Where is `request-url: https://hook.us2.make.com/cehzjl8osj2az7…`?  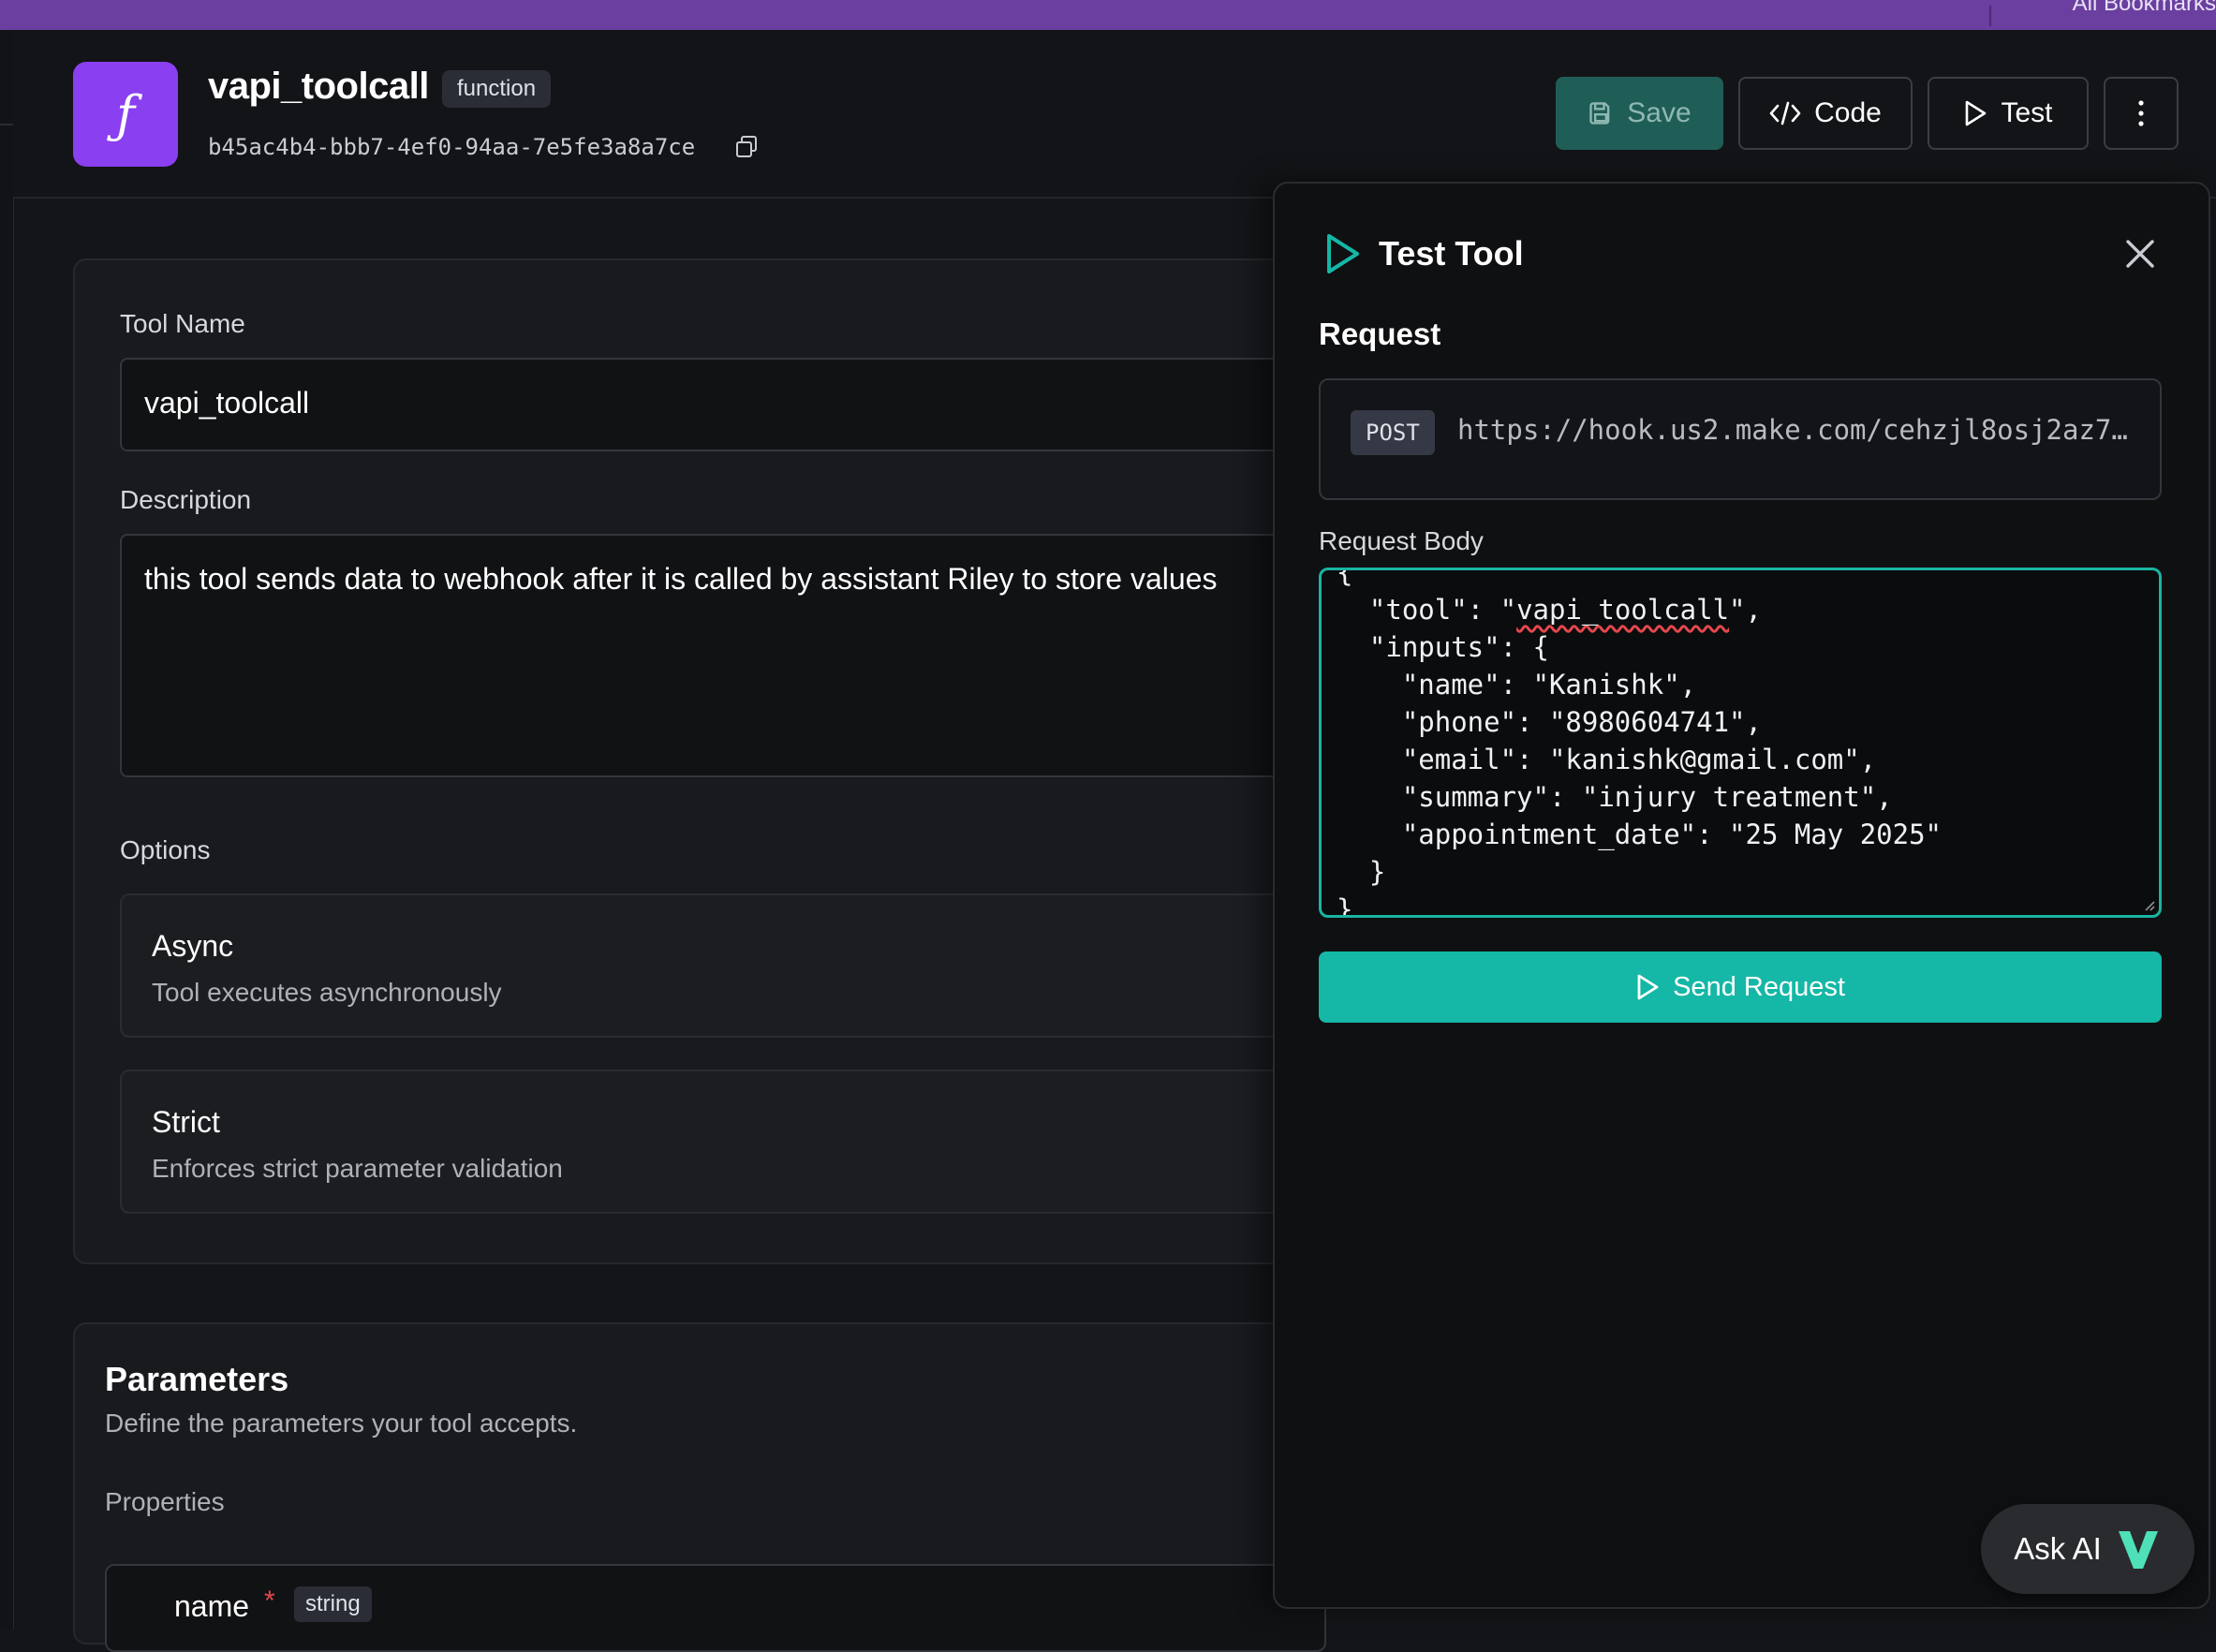
request-url: https://hook.us2.make.com/cehzjl8osj2az7… is located at coordinates (1795, 430).